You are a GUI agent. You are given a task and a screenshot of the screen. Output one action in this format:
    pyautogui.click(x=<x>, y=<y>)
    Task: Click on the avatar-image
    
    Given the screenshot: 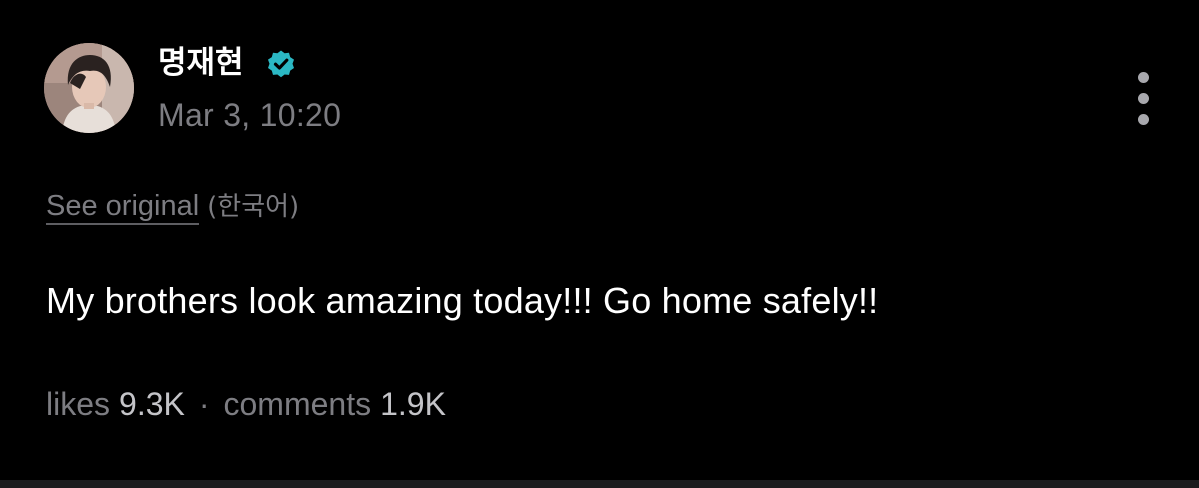 What is the action you would take?
    pyautogui.click(x=89, y=88)
    